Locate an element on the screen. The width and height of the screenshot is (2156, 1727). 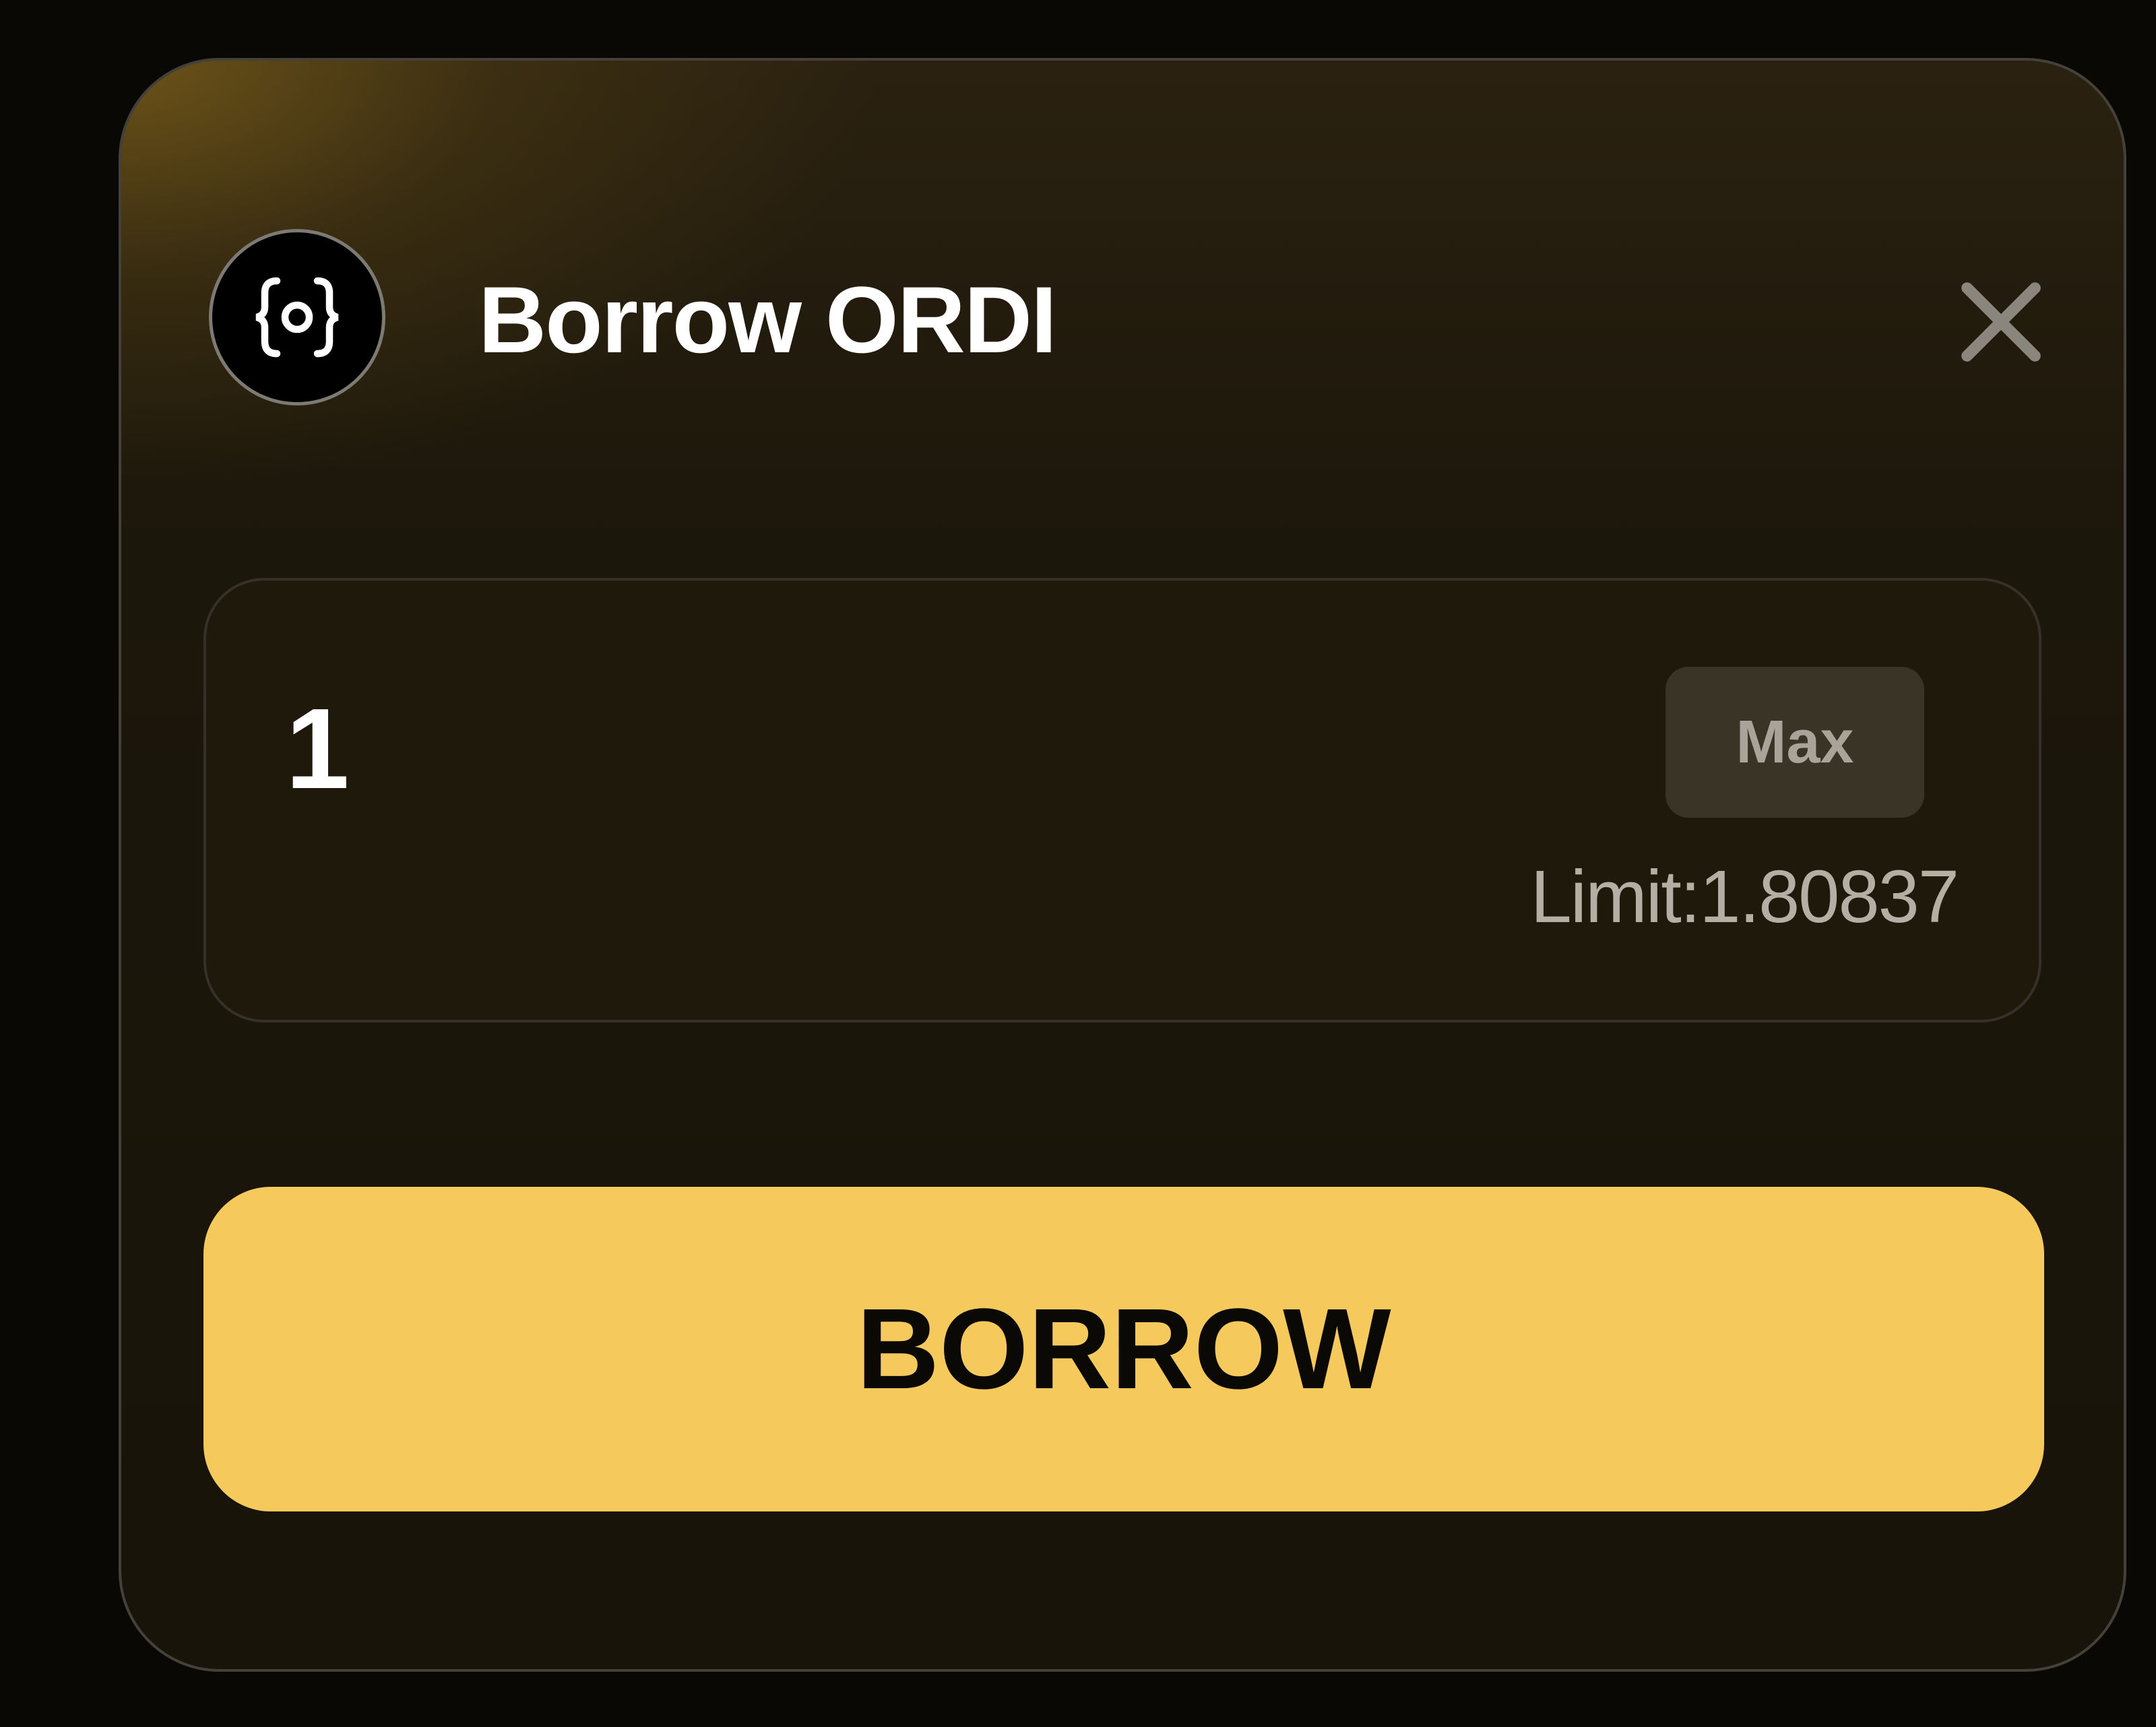
close-icon is located at coordinates (2001, 322).